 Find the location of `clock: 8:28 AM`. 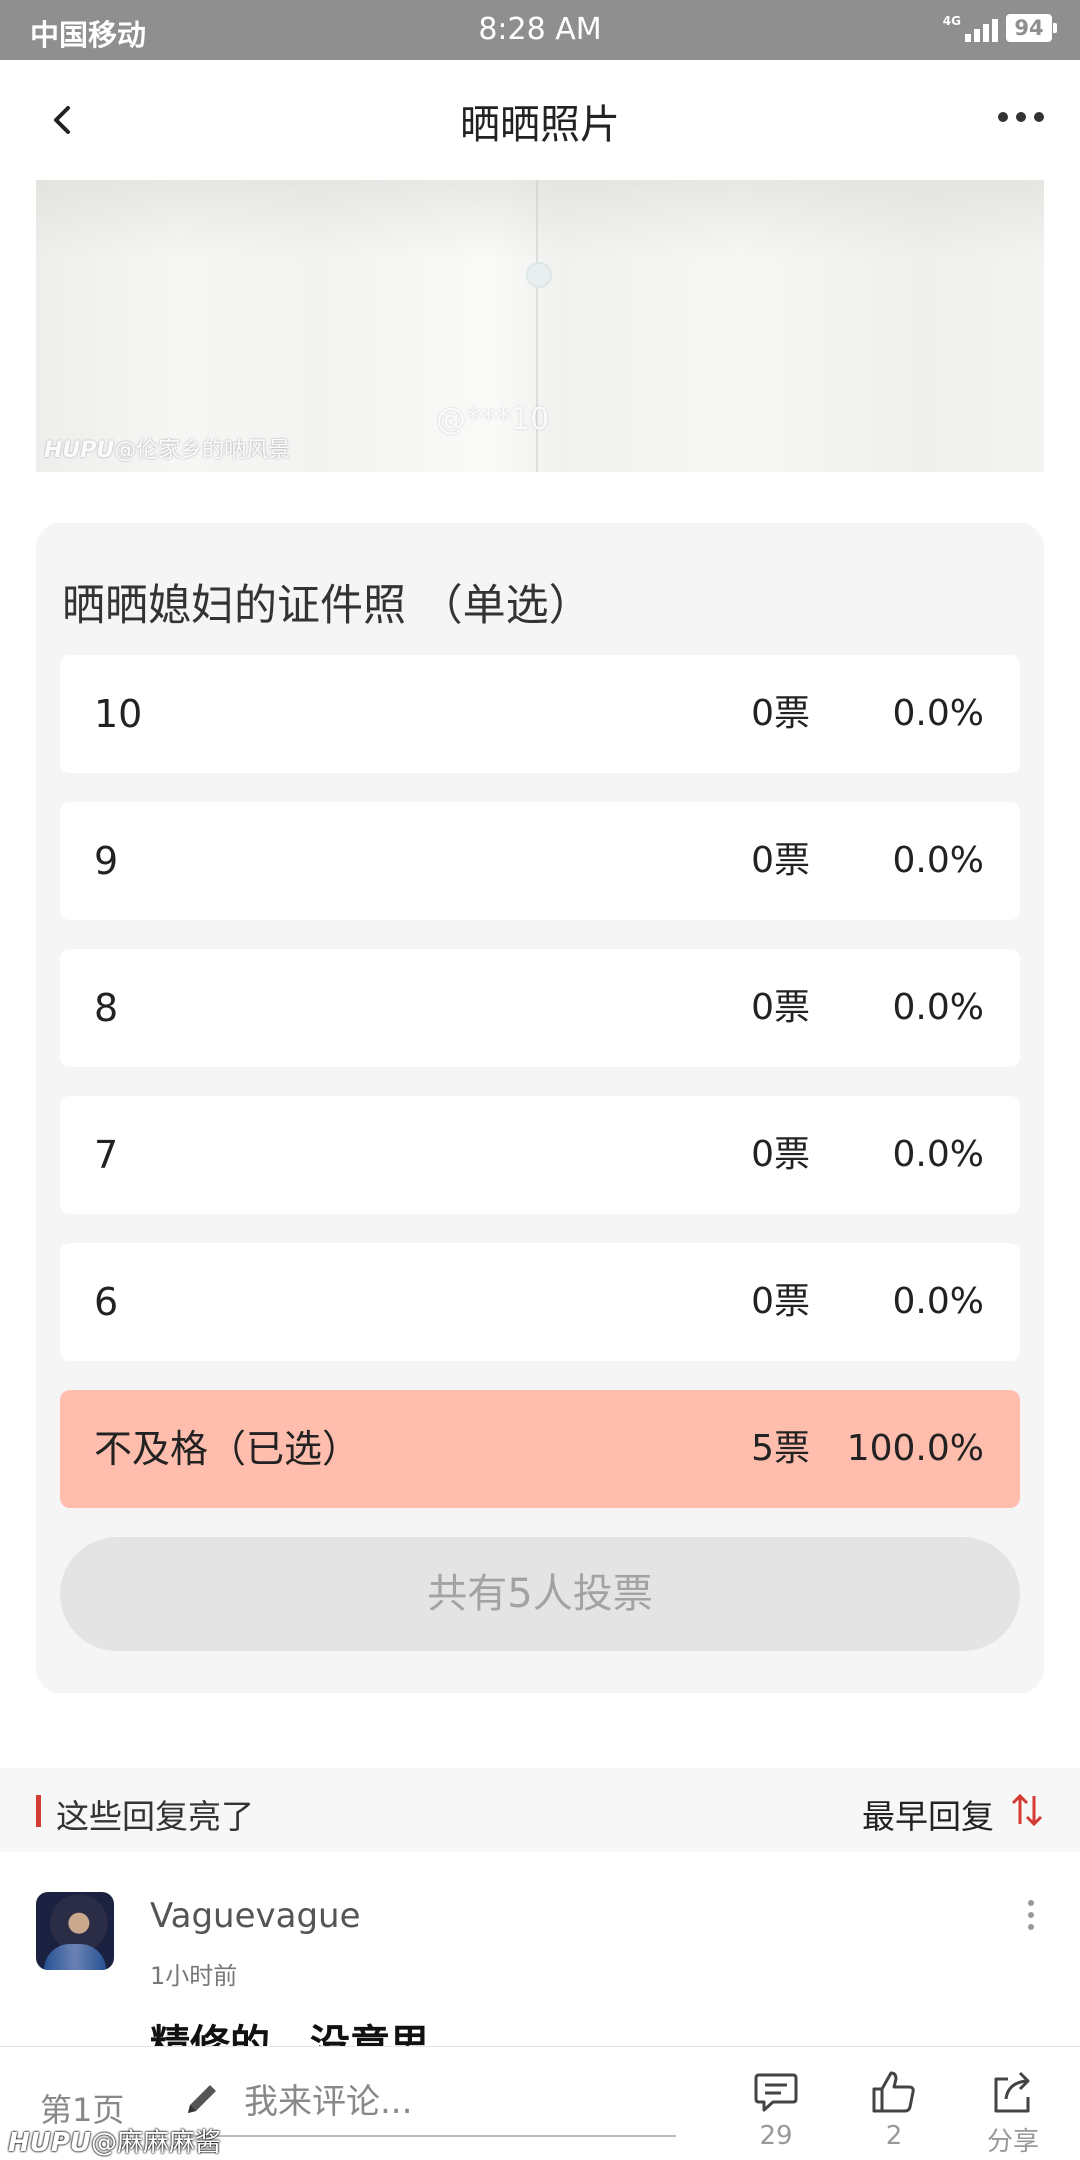

clock: 8:28 AM is located at coordinates (540, 29).